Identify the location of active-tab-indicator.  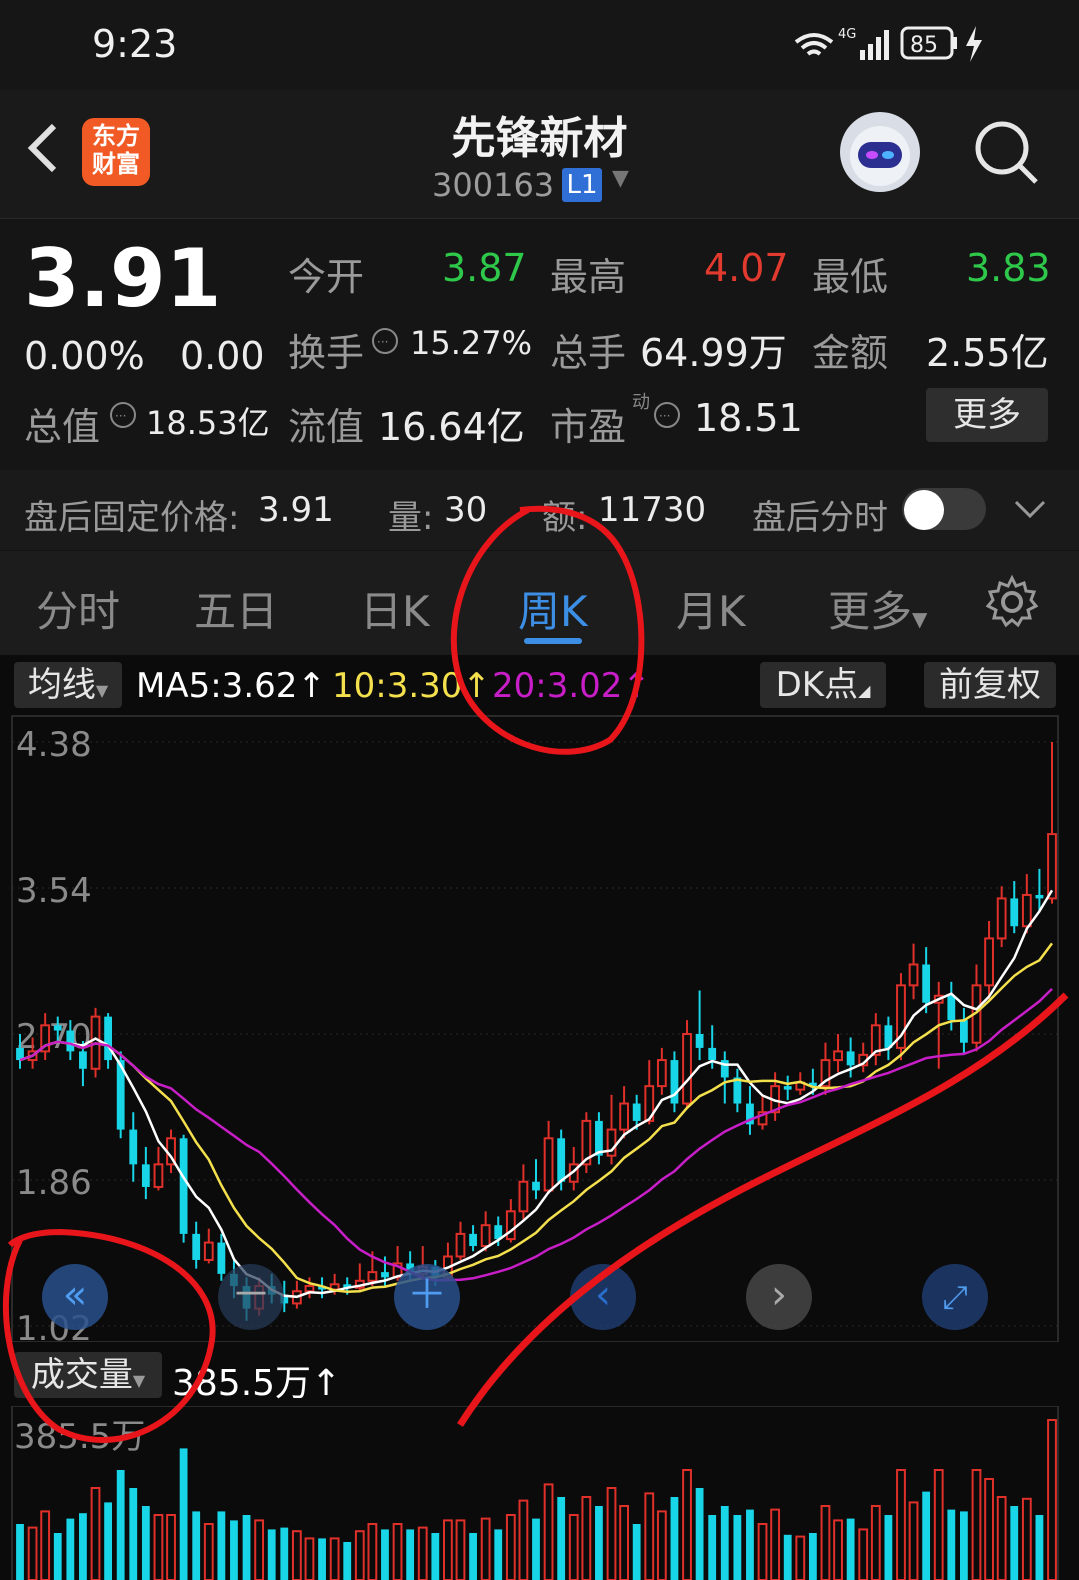
(553, 641).